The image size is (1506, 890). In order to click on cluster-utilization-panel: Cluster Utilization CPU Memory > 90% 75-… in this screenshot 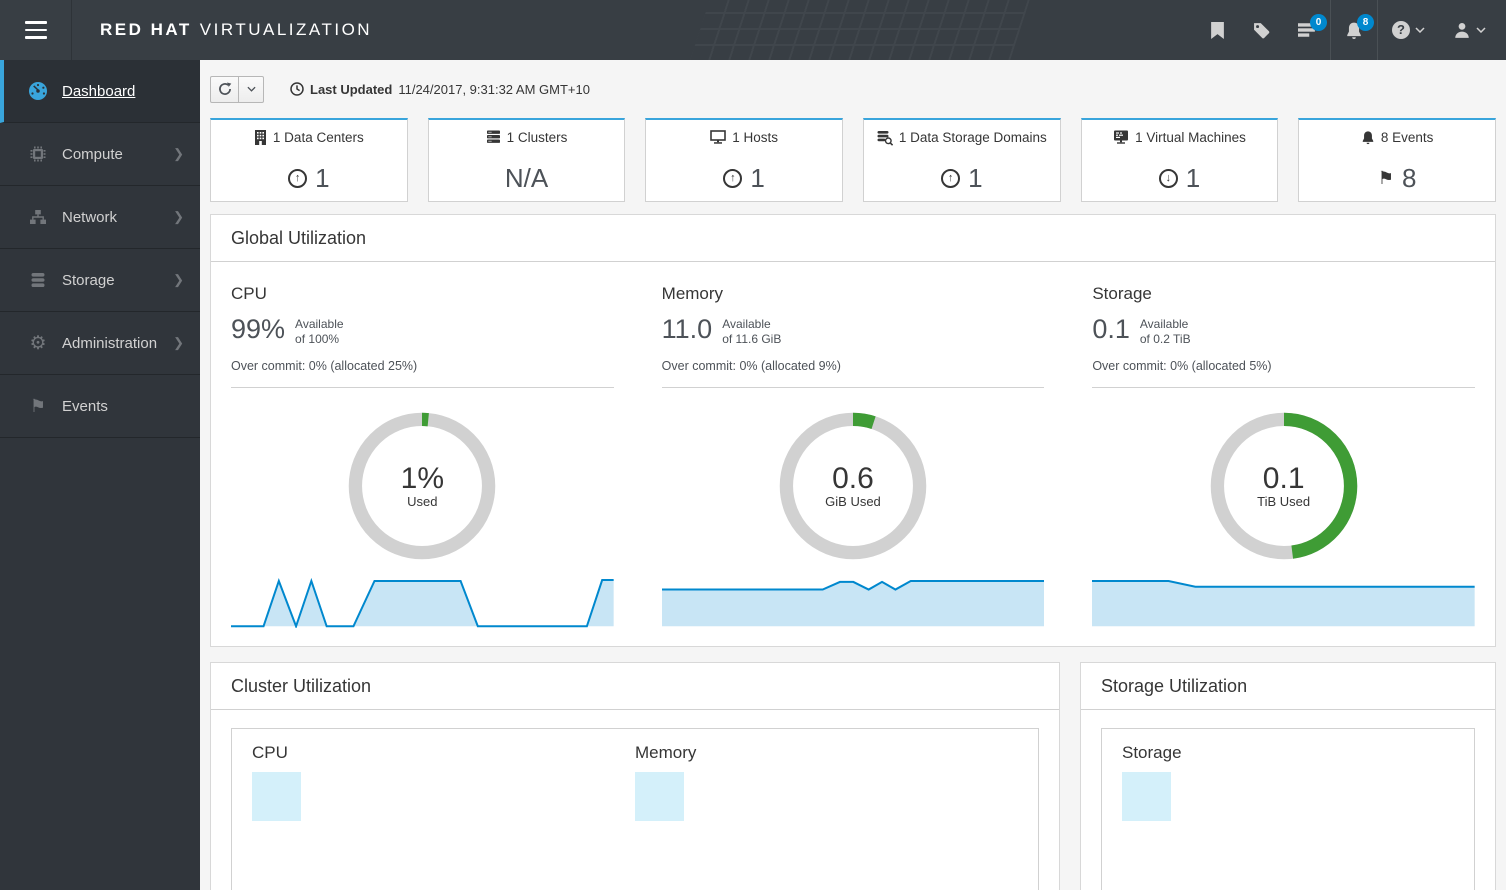, I will do `click(635, 776)`.